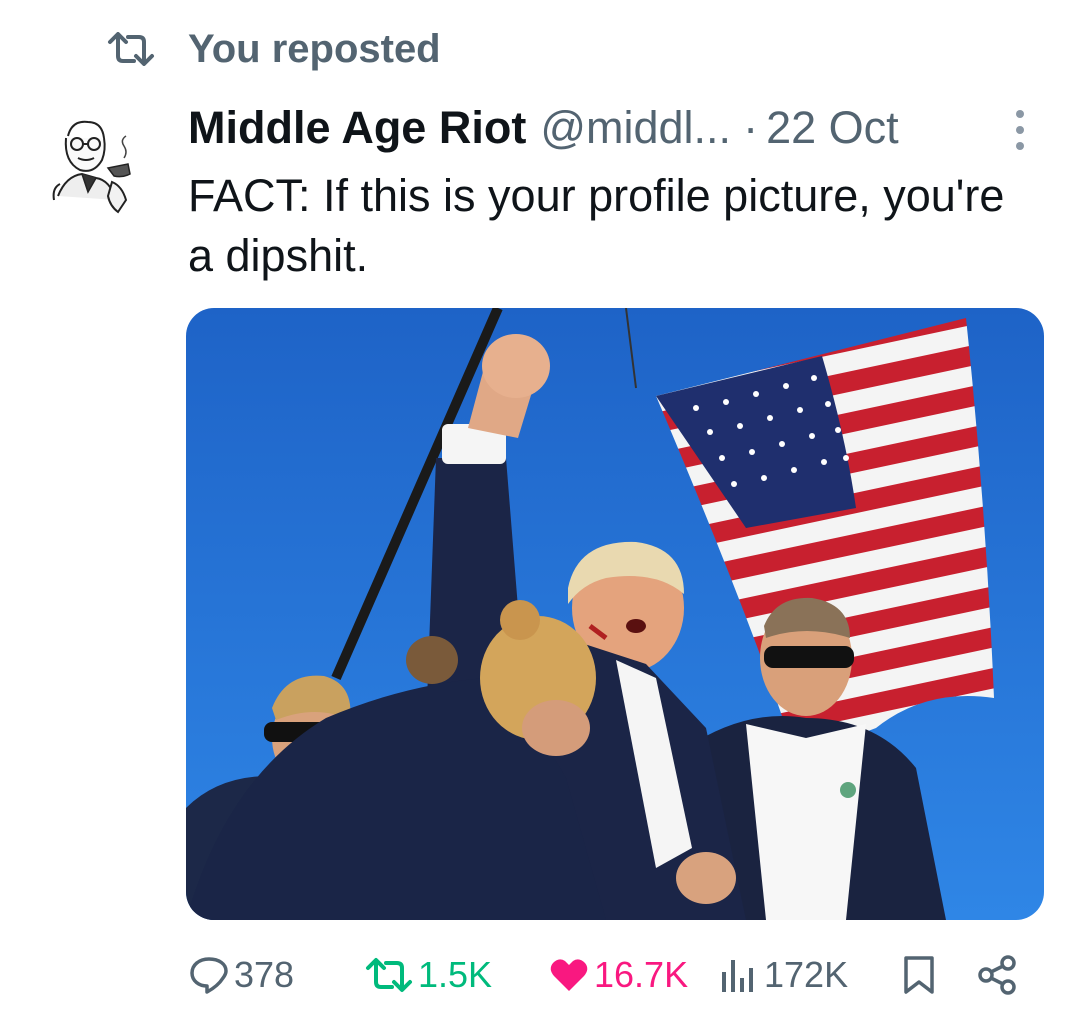  I want to click on avatar, so click(100, 168).